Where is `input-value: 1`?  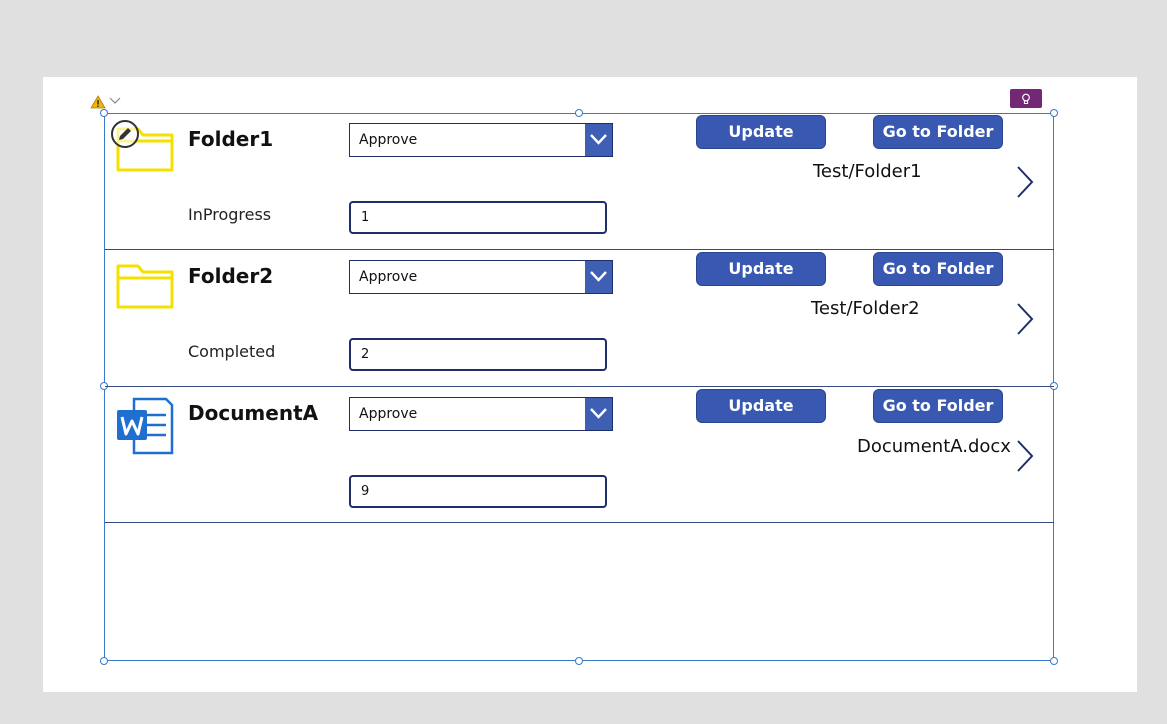
input-value: 1 is located at coordinates (365, 217).